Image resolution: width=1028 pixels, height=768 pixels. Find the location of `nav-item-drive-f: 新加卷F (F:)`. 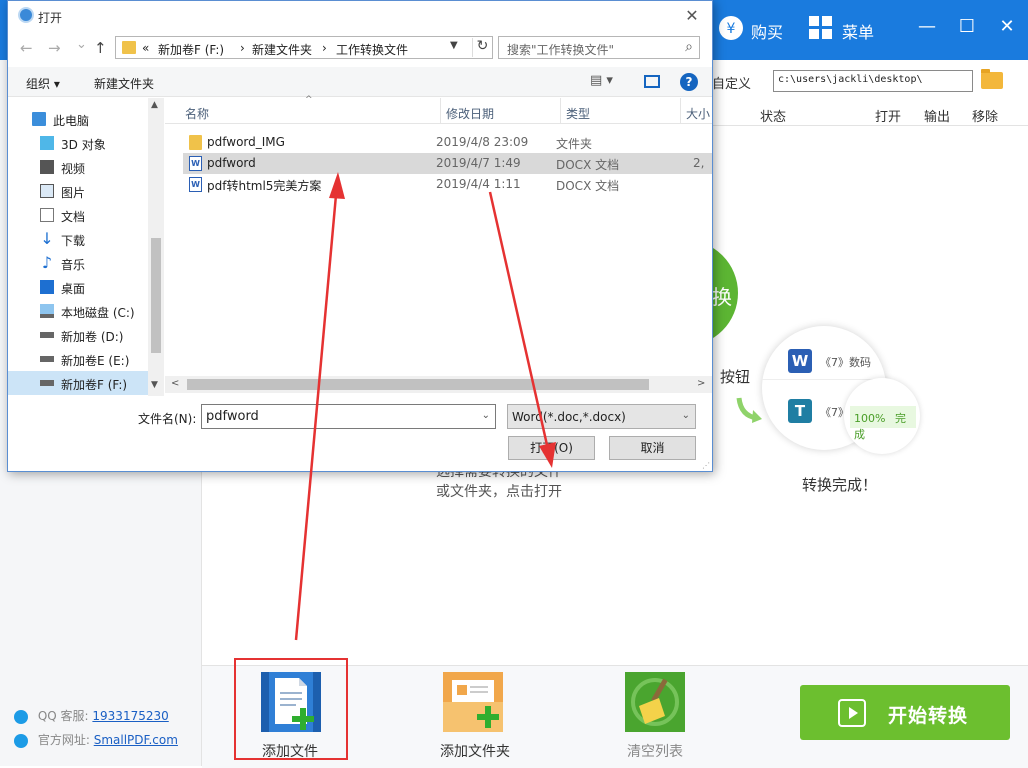

nav-item-drive-f: 新加卷F (F:) is located at coordinates (78, 383).